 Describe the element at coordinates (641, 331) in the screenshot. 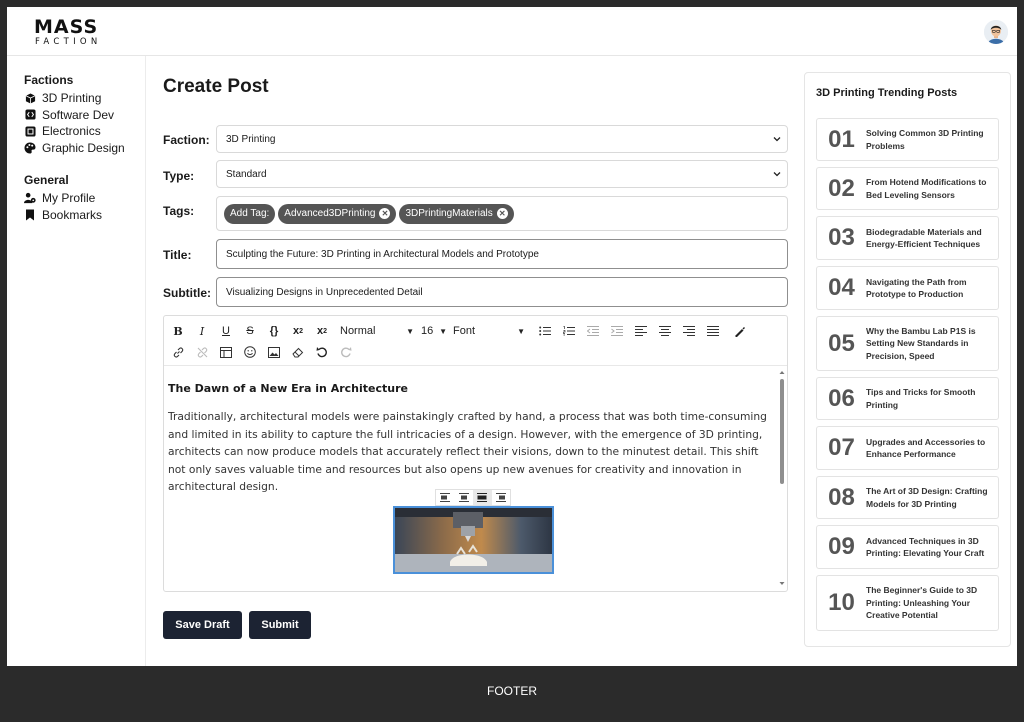

I see `align-left-icon` at that location.